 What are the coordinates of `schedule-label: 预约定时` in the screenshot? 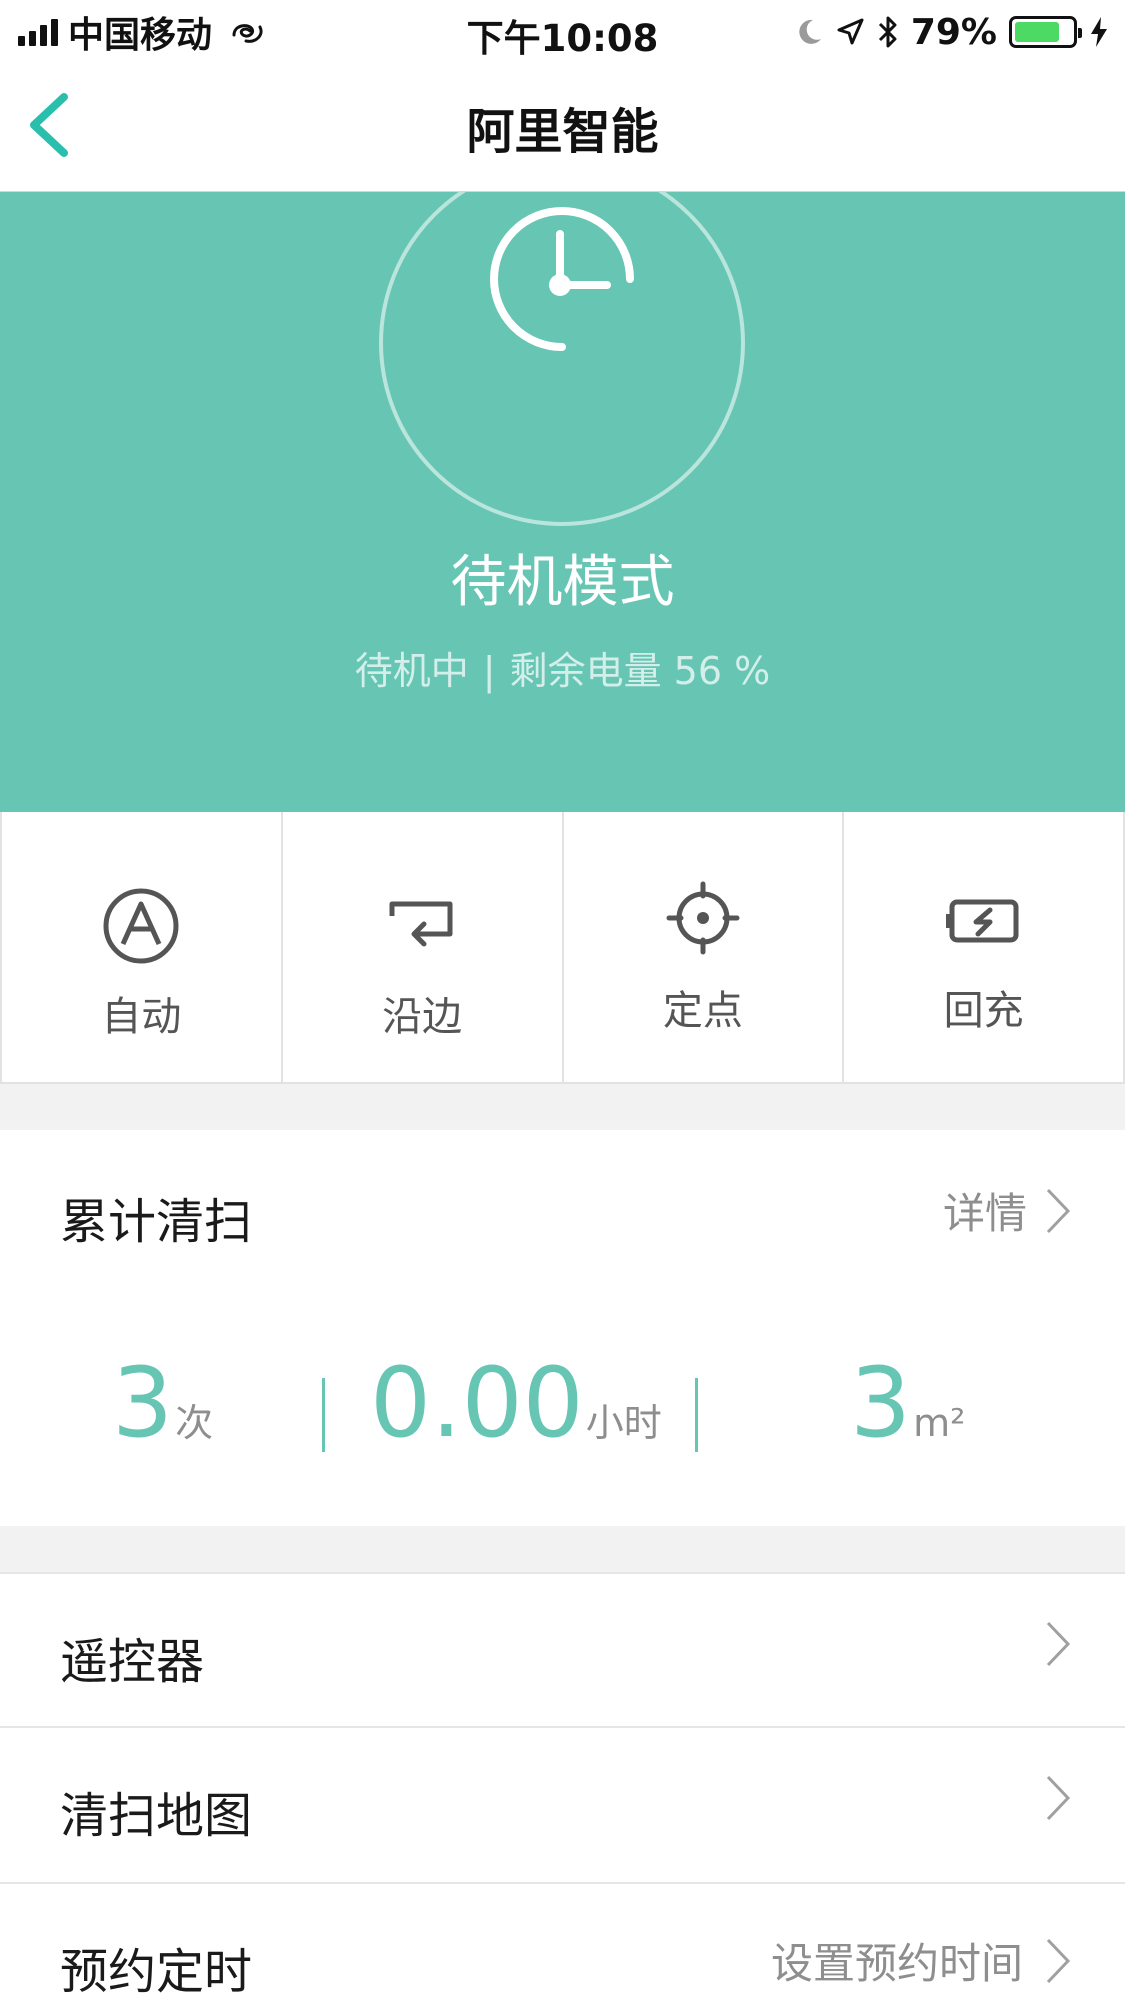 It's located at (156, 1972).